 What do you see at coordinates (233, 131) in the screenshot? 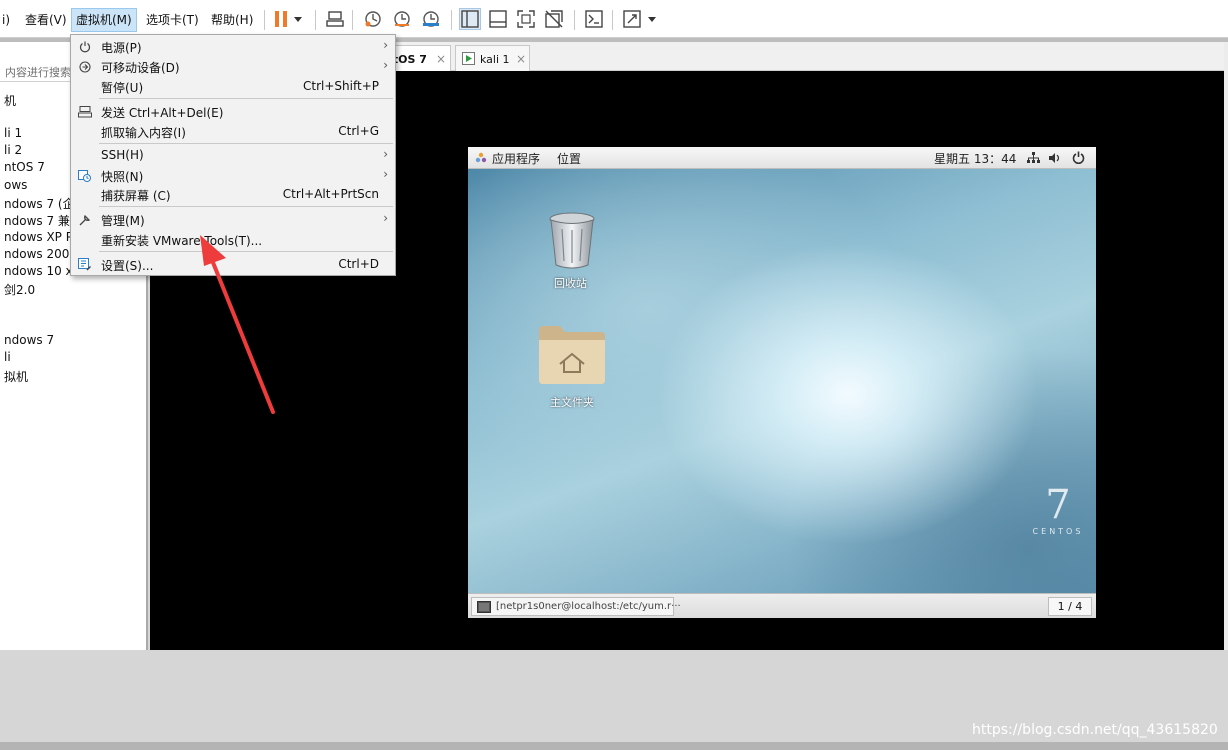
I see `menu-item-grab-input: 抓取输入内容(I) Ctrl+G` at bounding box center [233, 131].